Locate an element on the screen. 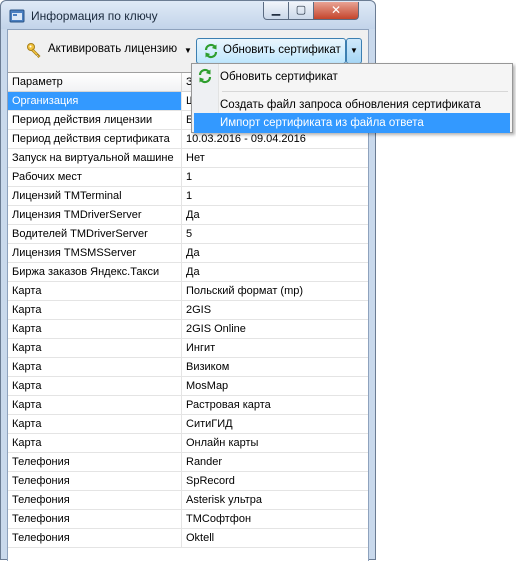 The image size is (516, 563). refresh-icon is located at coordinates (211, 51).